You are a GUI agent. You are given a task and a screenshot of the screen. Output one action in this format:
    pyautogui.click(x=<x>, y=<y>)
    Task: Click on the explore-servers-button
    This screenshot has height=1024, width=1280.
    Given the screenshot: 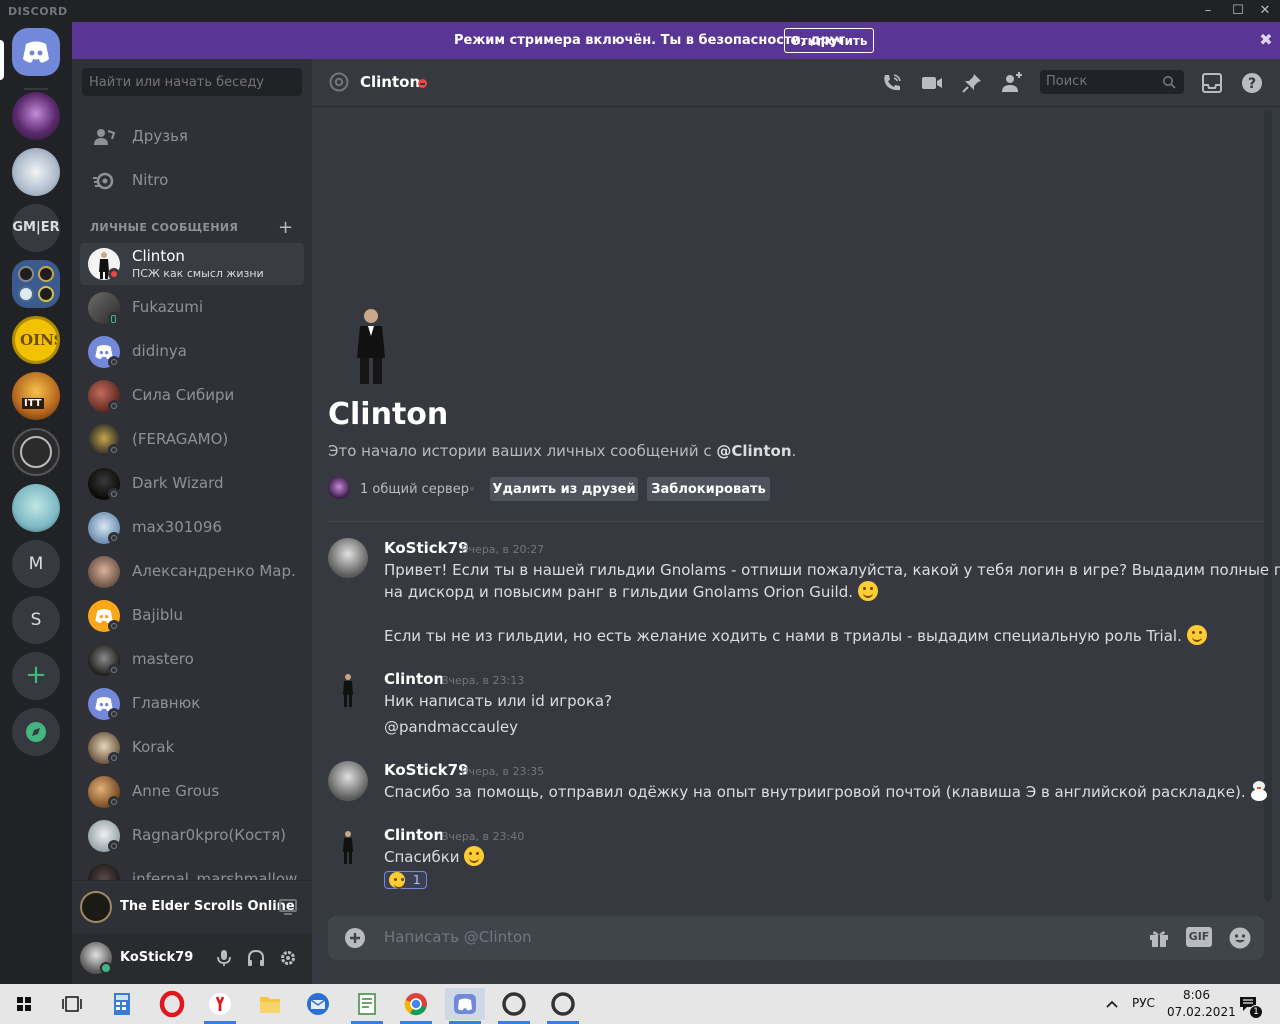 What is the action you would take?
    pyautogui.click(x=36, y=732)
    